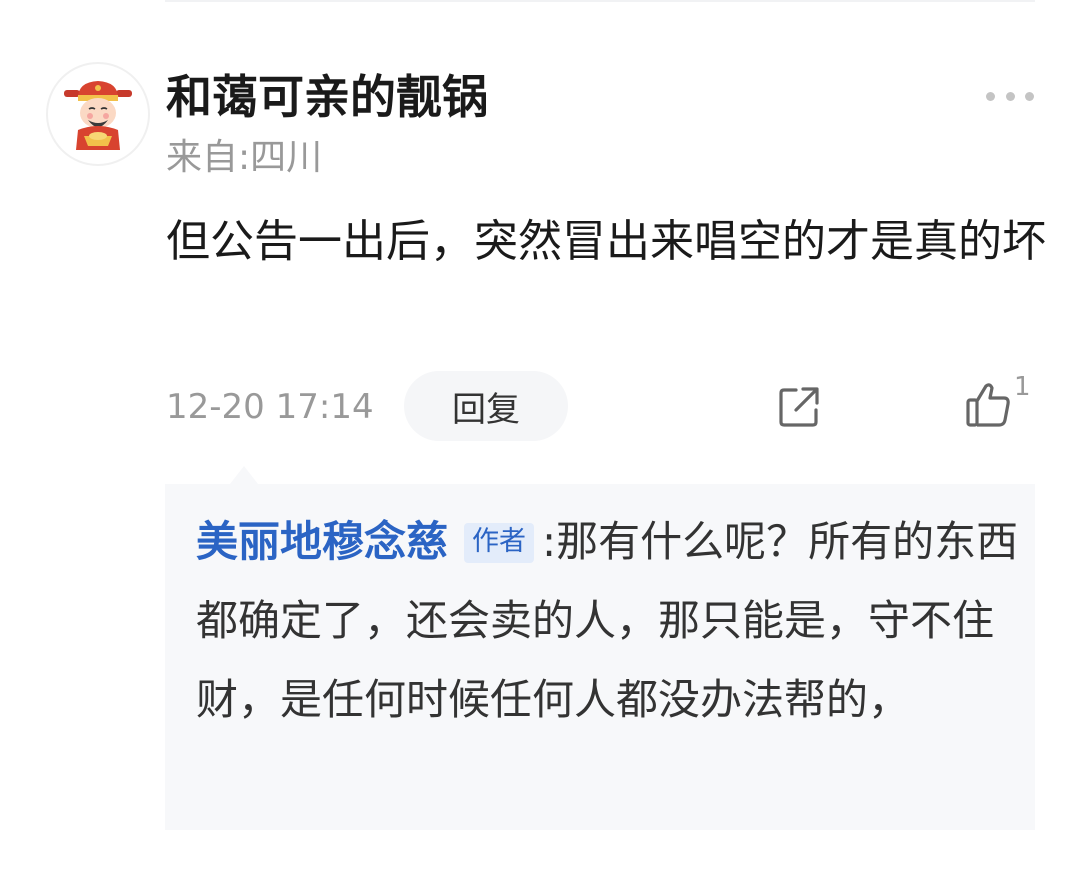  I want to click on reply-caret, so click(244, 475).